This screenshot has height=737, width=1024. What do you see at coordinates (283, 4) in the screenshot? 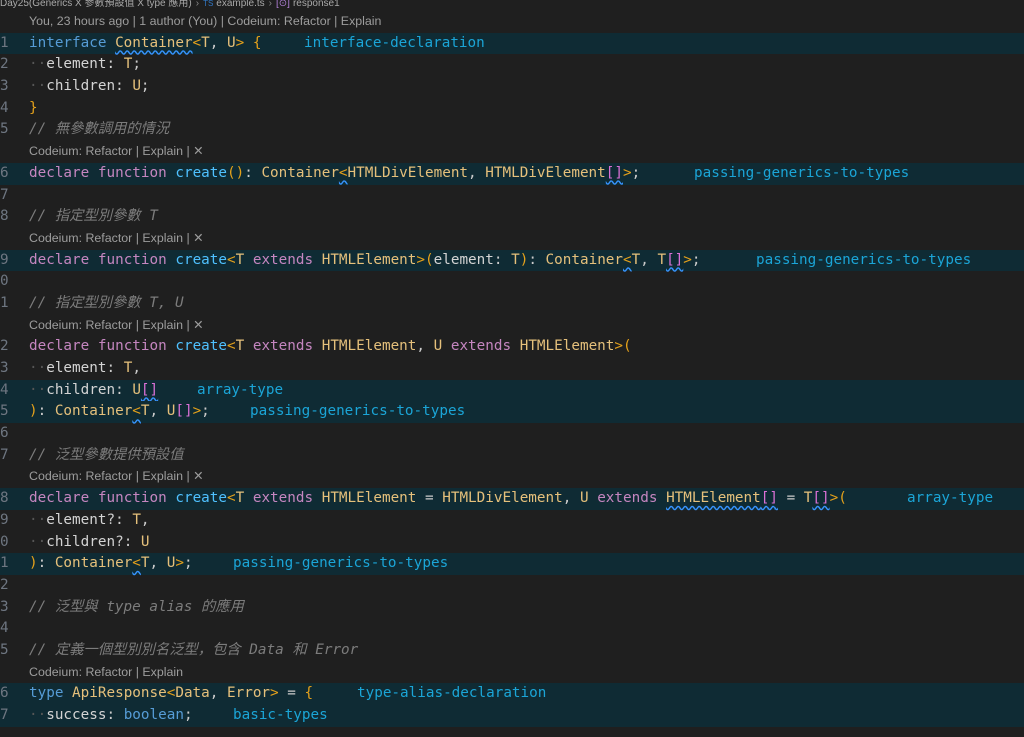
I see `variable-symbol-icon: [⊙]` at bounding box center [283, 4].